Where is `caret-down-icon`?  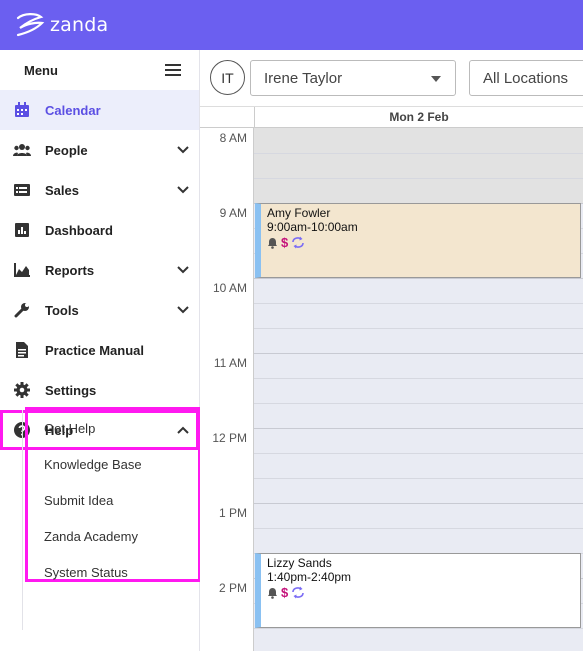
caret-down-icon is located at coordinates (436, 79).